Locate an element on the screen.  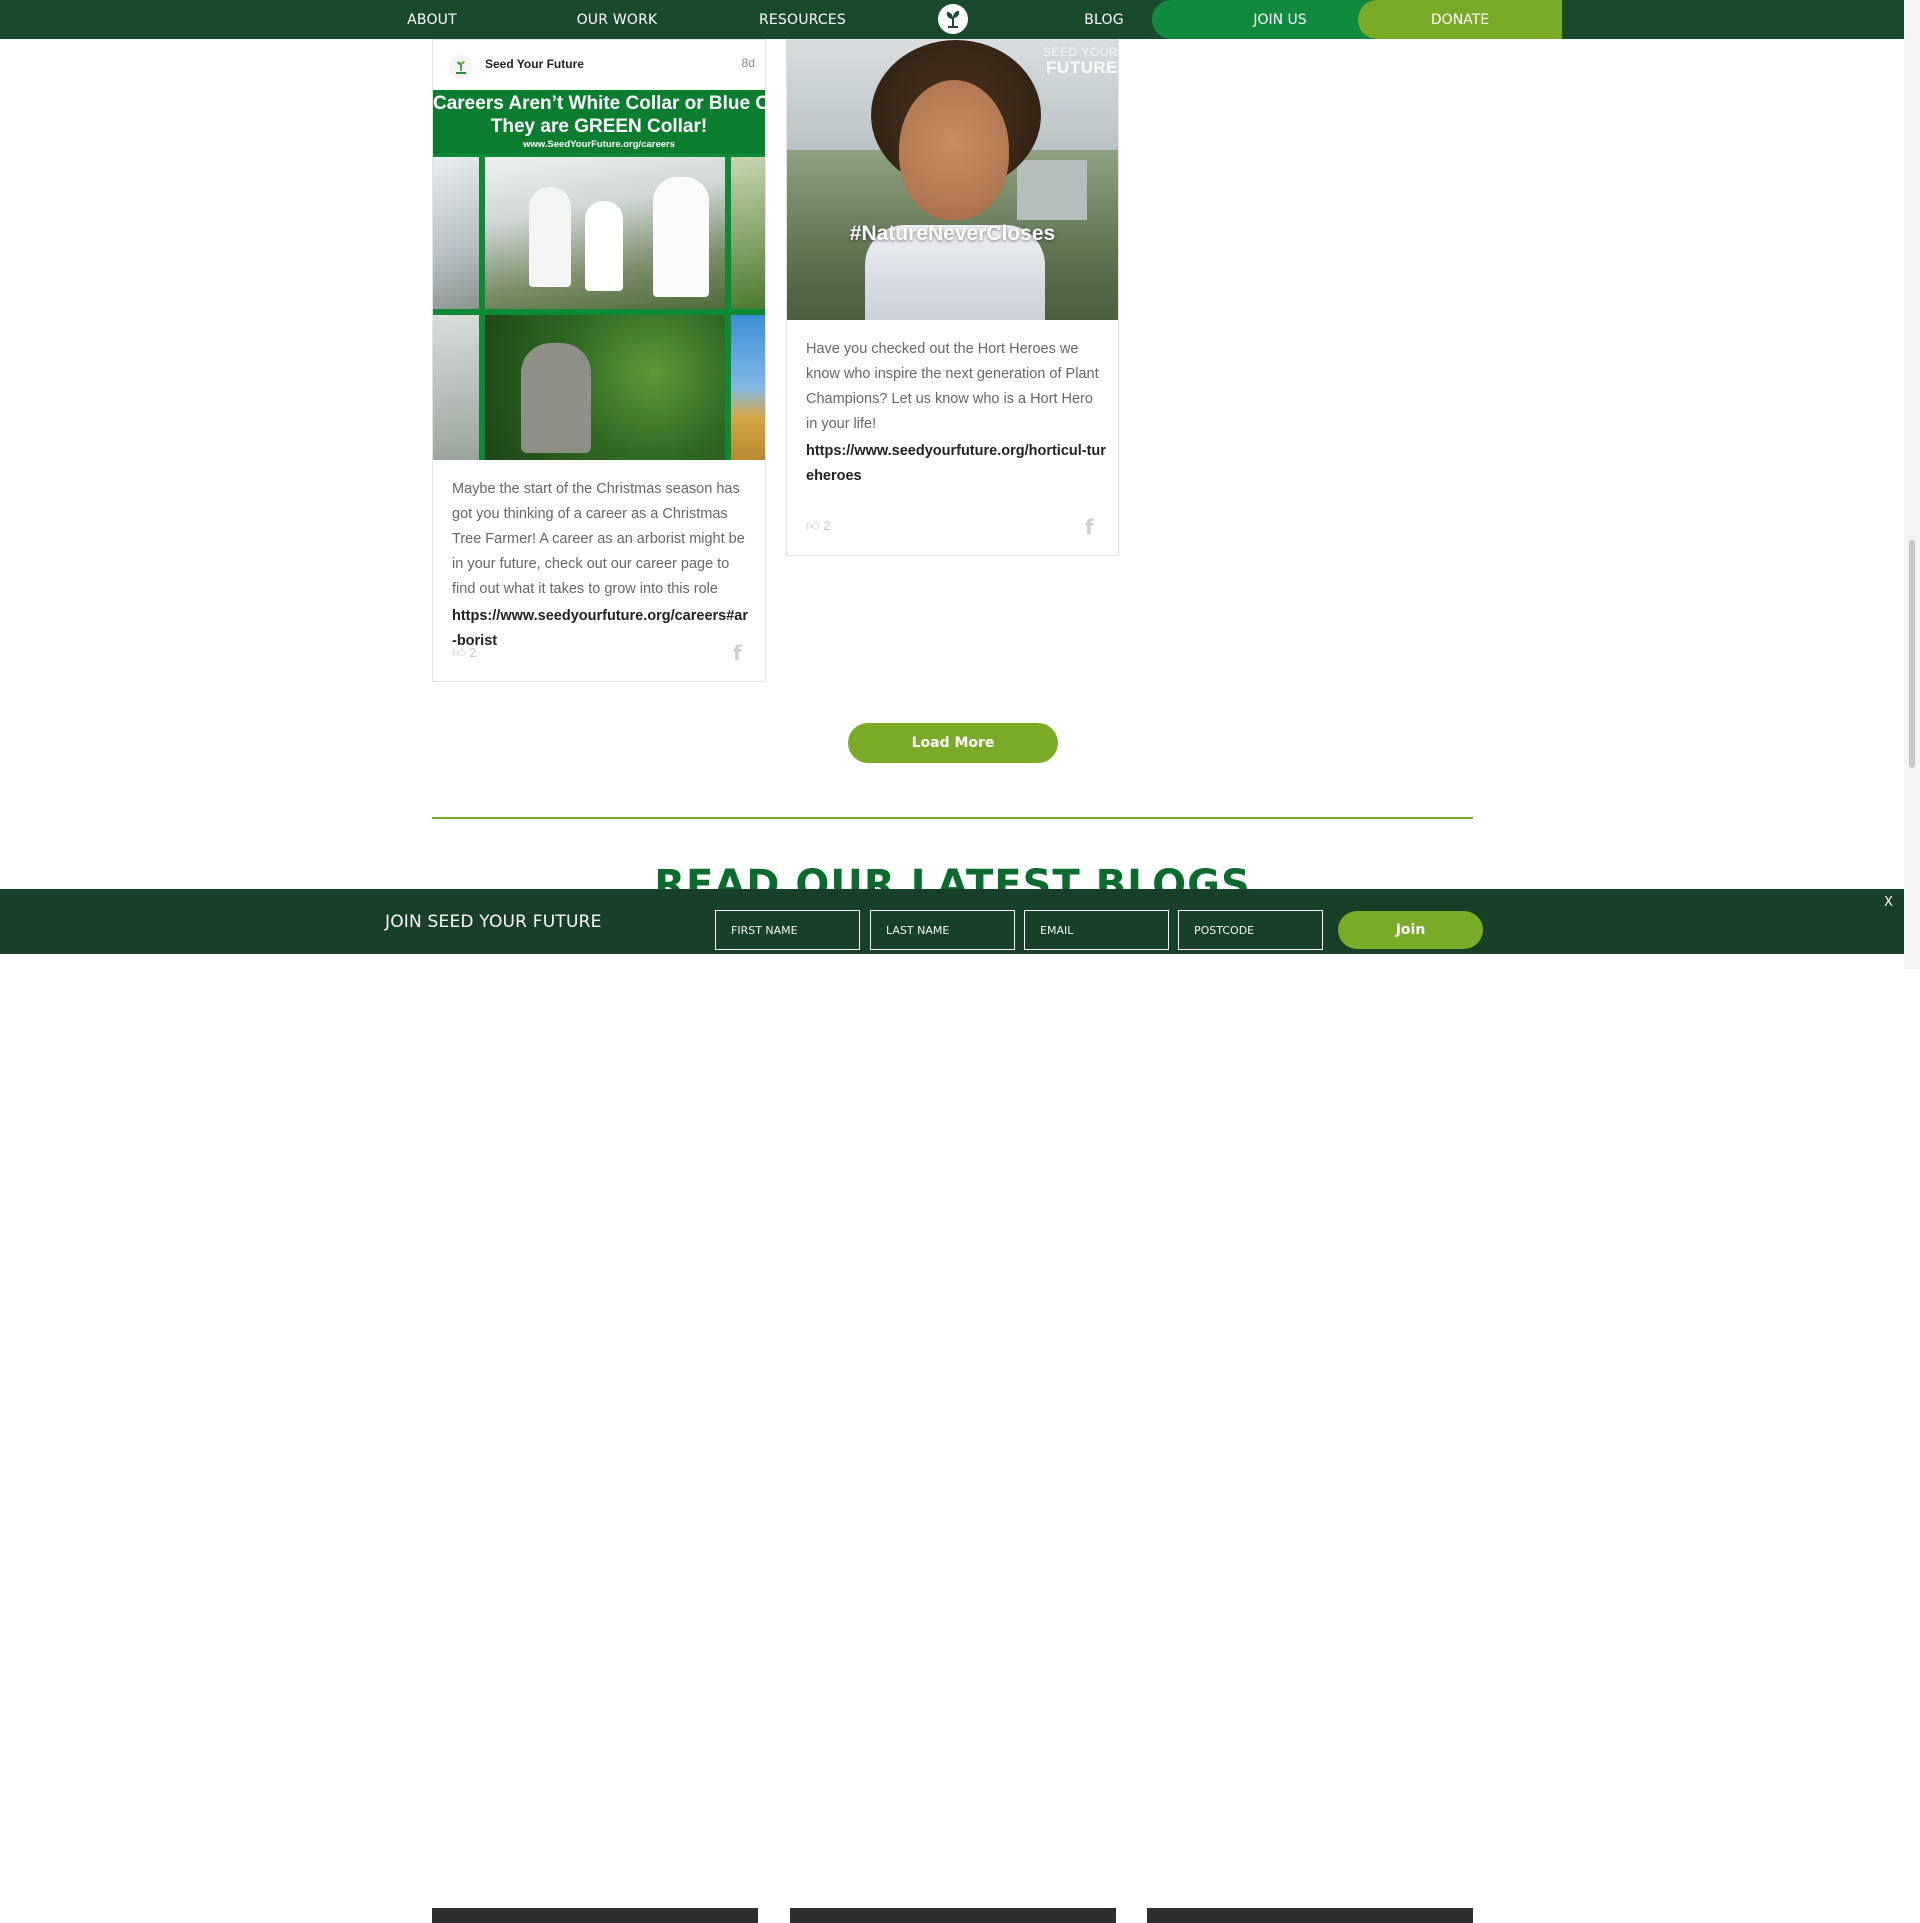
image-subheadline: They are GREEN Collar! is located at coordinates (599, 126).